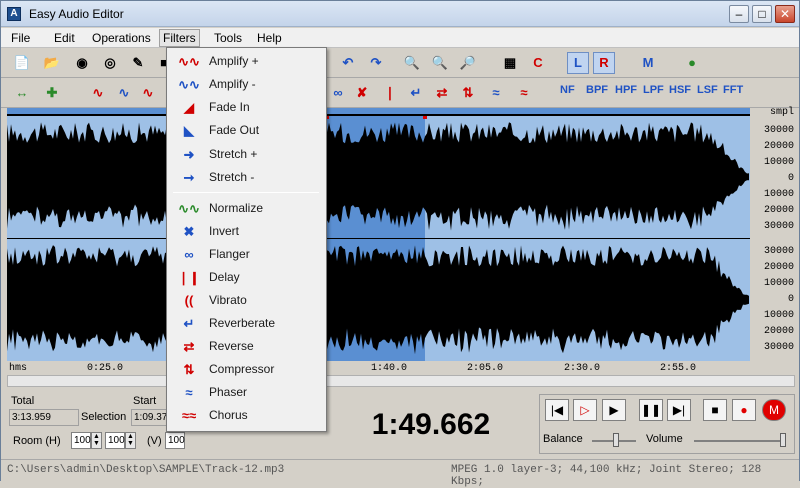 Image resolution: width=800 pixels, height=488 pixels. Describe the element at coordinates (242, 369) in the screenshot. I see `menu-item-label: Compressor` at that location.